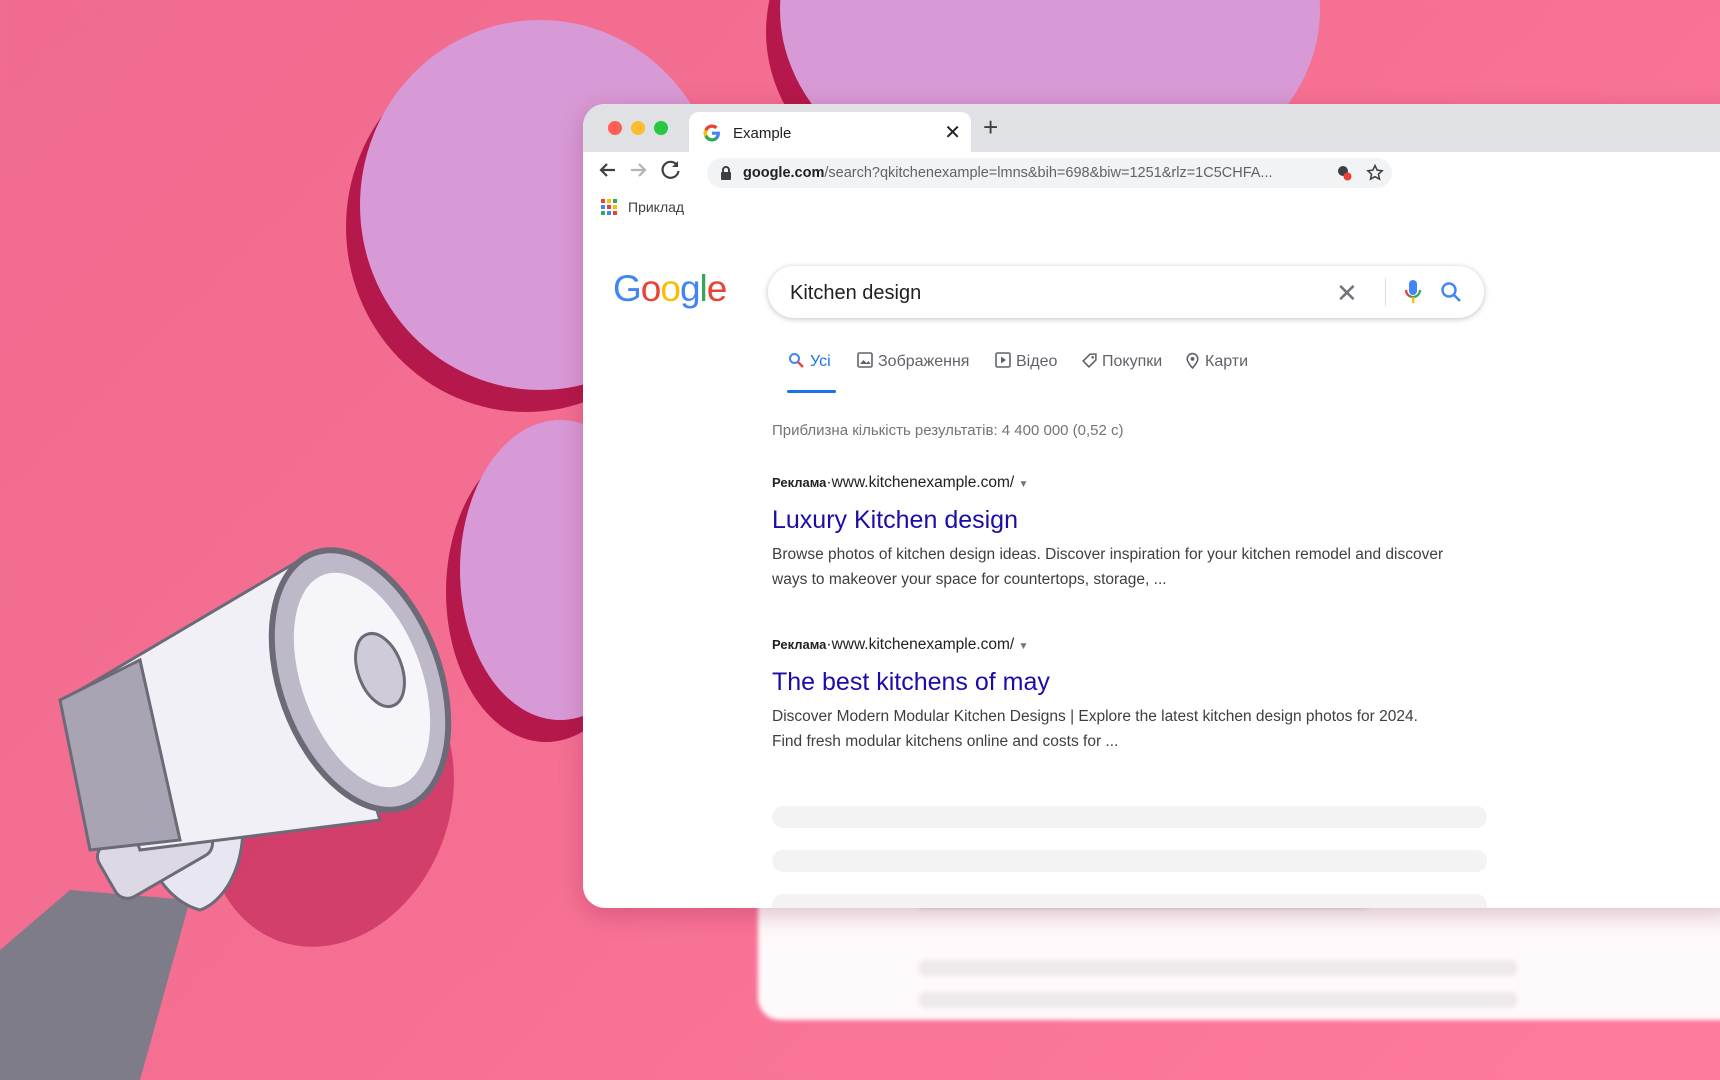 The height and width of the screenshot is (1080, 1720). I want to click on bookmark-star-icon, so click(1375, 173).